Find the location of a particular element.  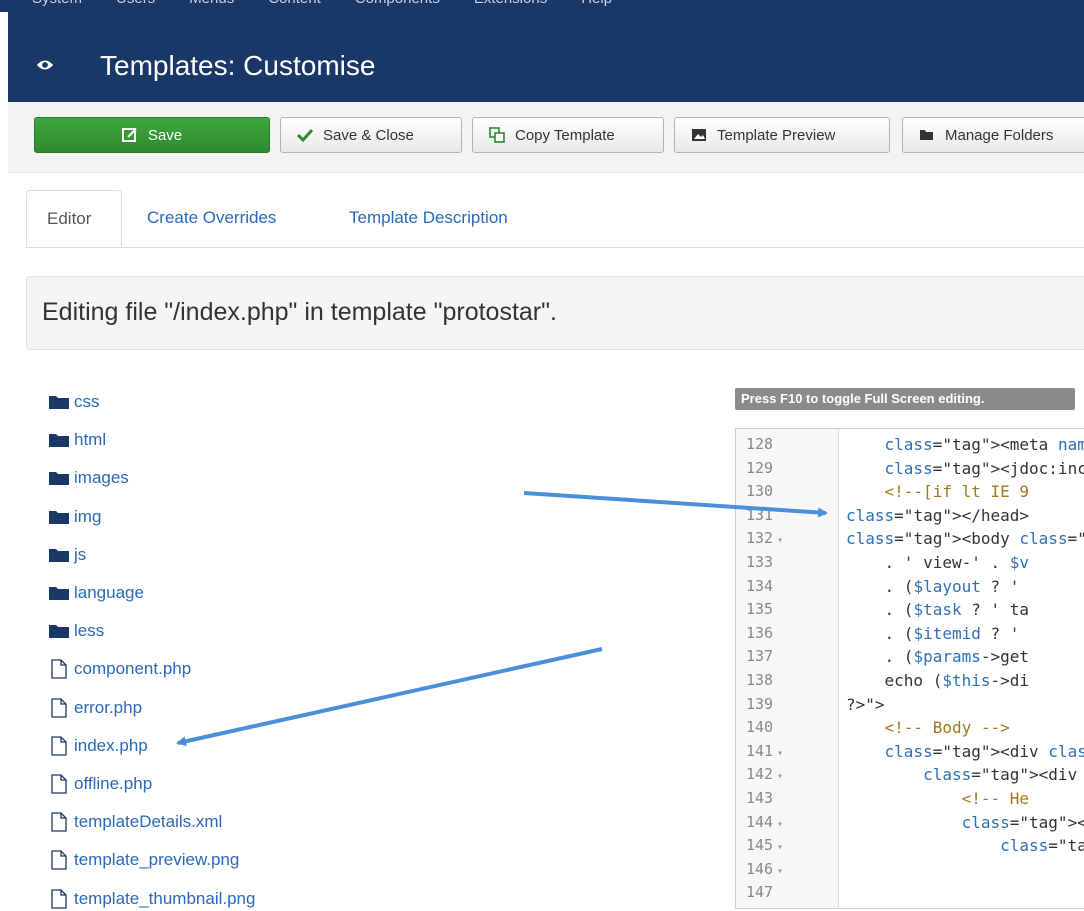

line-number: 133 is located at coordinates (760, 562).